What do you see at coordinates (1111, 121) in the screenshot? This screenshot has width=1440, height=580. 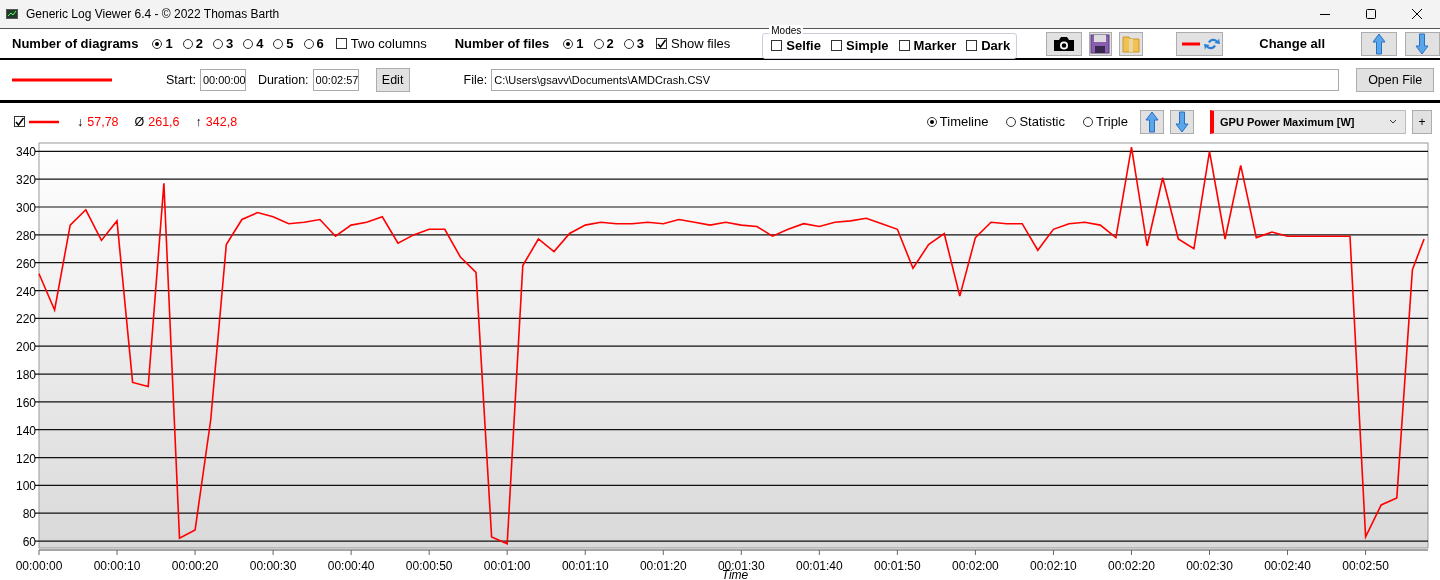 I see `radio-label: Triple` at bounding box center [1111, 121].